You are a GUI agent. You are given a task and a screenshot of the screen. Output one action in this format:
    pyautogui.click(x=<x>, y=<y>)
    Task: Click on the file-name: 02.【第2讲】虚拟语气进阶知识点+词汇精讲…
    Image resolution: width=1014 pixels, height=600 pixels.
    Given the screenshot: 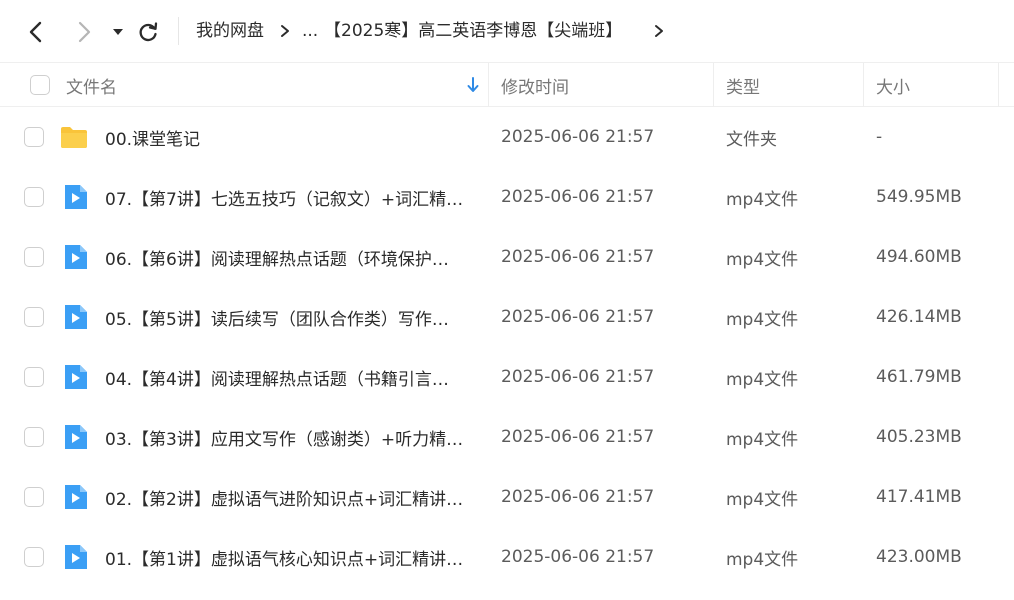 What is the action you would take?
    pyautogui.click(x=284, y=497)
    